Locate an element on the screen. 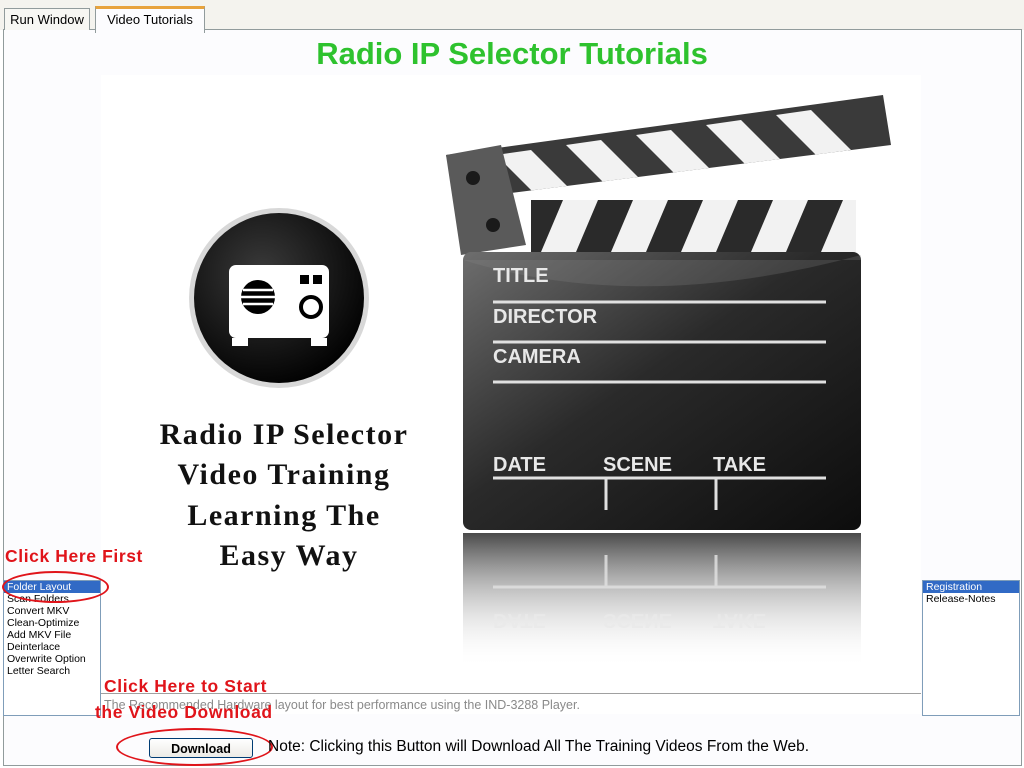  clapper-field-scene: SCENE is located at coordinates (637, 465).